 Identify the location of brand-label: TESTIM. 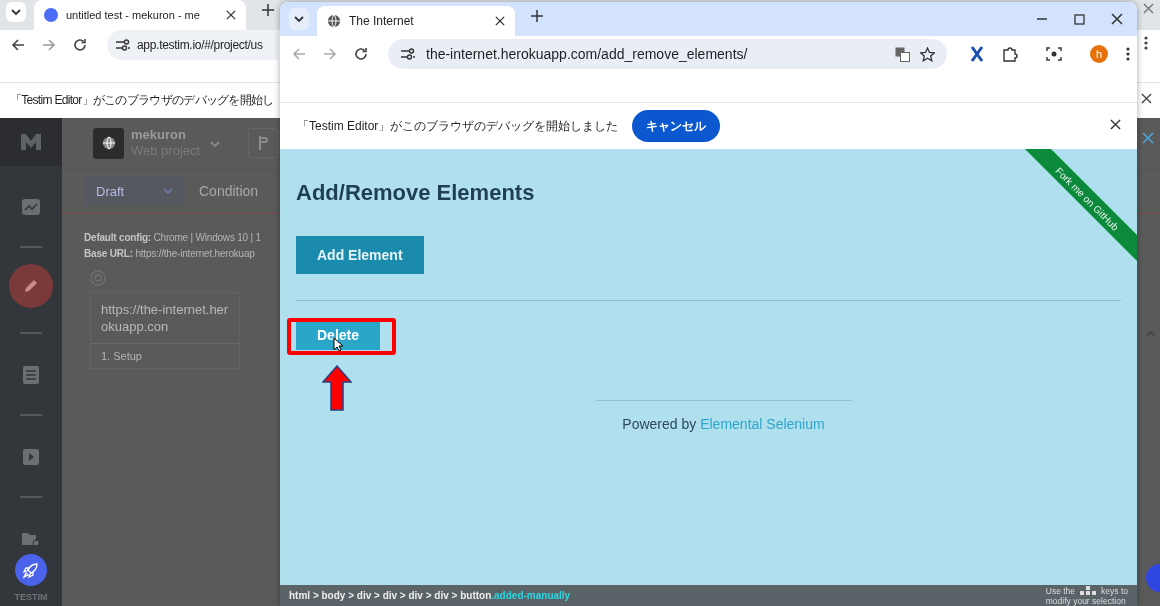
(31, 597).